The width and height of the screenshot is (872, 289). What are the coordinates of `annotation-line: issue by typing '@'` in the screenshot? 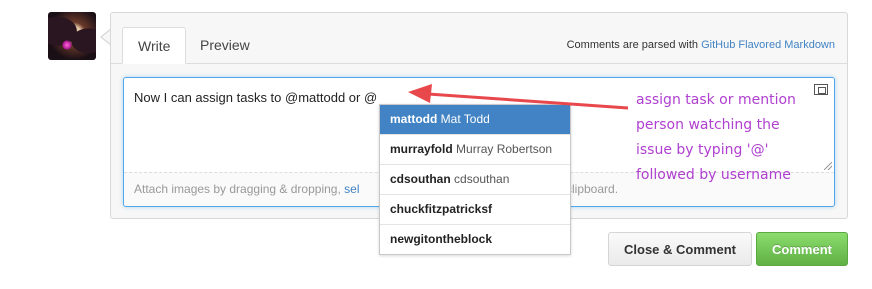 It's located at (702, 150).